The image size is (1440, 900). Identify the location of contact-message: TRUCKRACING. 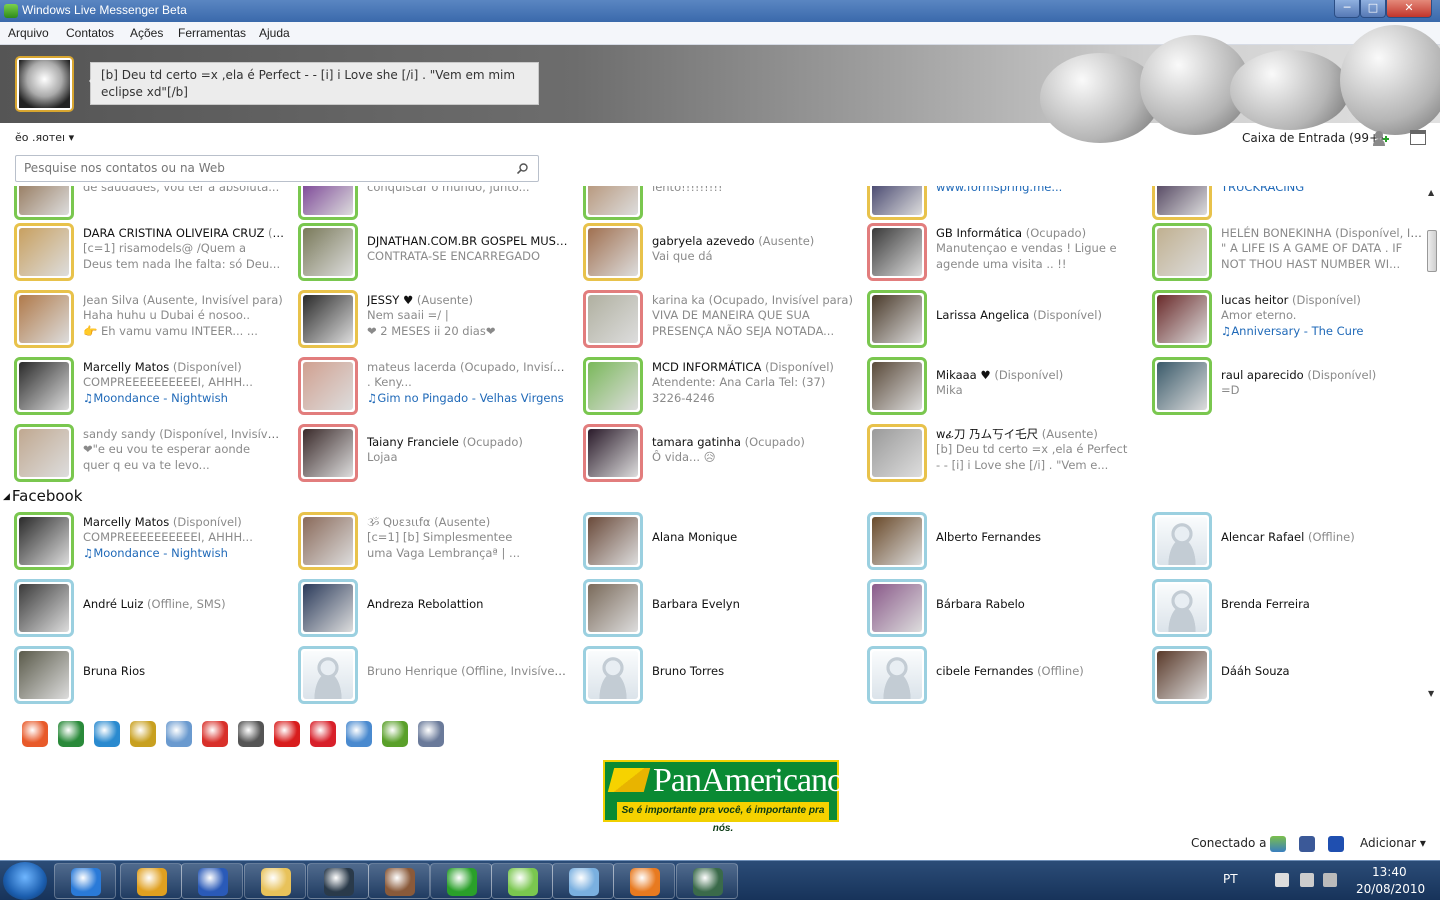
(1322, 191).